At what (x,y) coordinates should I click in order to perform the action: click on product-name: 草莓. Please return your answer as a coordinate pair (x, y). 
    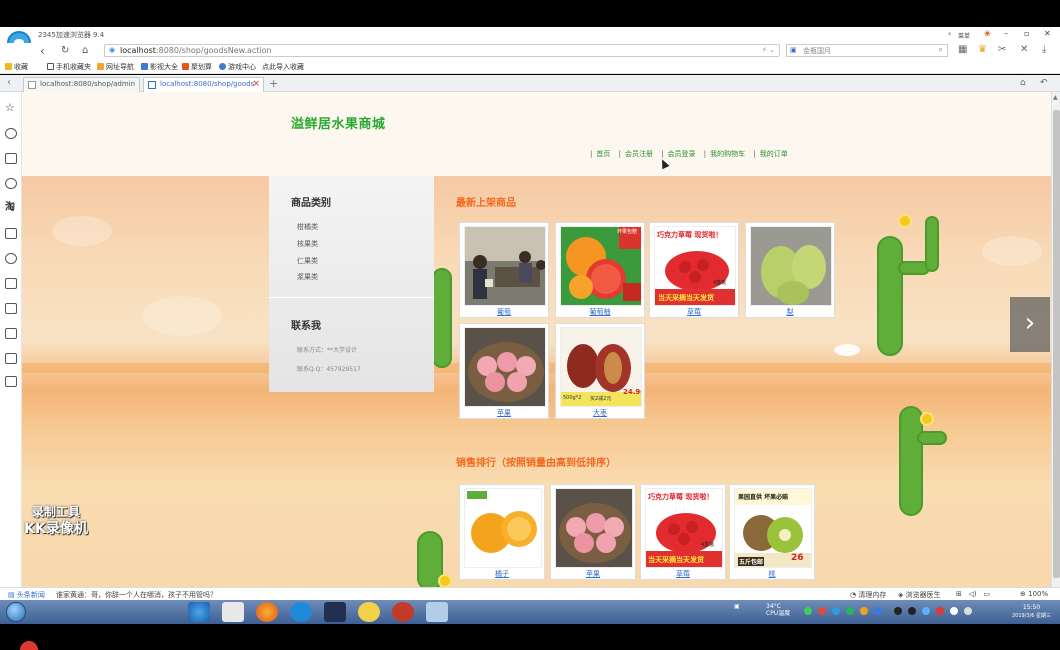
    Looking at the image, I should click on (694, 312).